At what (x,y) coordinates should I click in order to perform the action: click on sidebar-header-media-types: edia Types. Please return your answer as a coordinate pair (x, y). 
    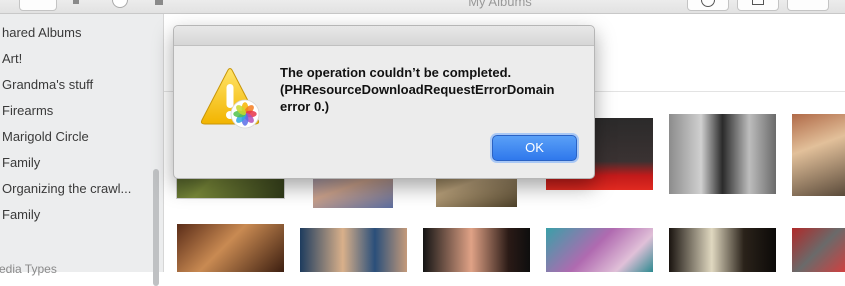
    Looking at the image, I should click on (28, 269).